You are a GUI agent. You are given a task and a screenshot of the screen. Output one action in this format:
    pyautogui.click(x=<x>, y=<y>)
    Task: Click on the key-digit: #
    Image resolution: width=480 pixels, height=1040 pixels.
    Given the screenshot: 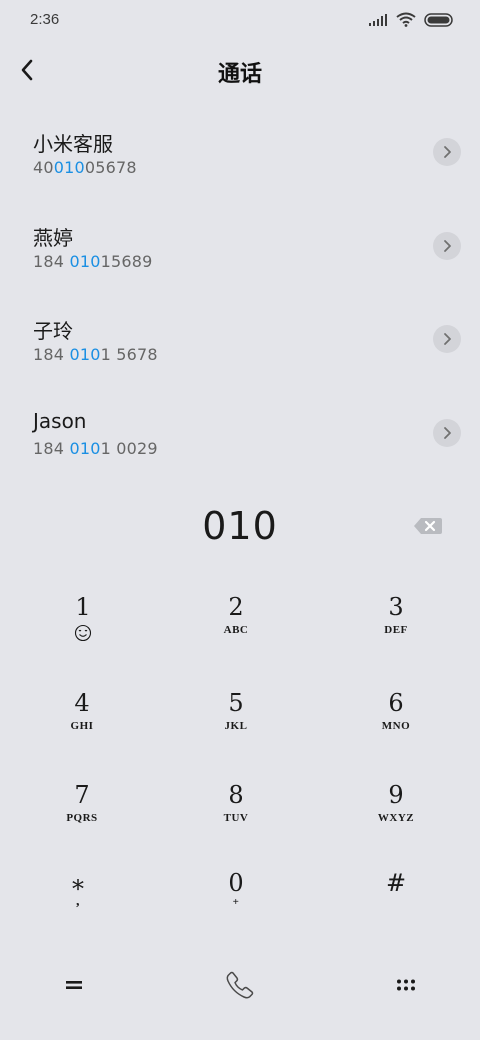 What is the action you would take?
    pyautogui.click(x=396, y=883)
    